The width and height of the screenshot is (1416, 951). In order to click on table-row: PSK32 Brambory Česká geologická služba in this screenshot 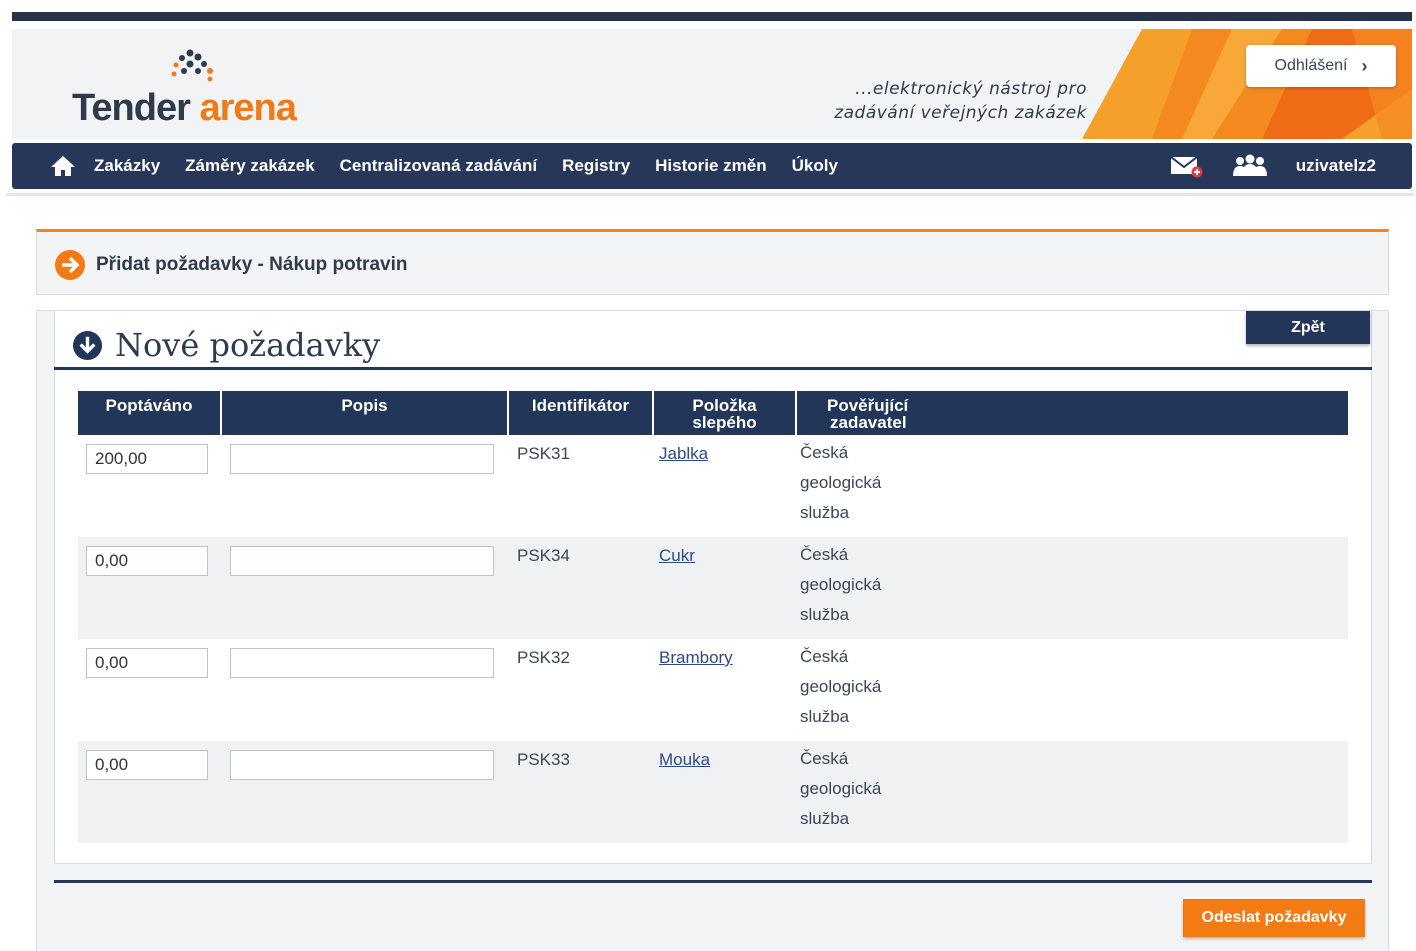, I will do `click(713, 690)`.